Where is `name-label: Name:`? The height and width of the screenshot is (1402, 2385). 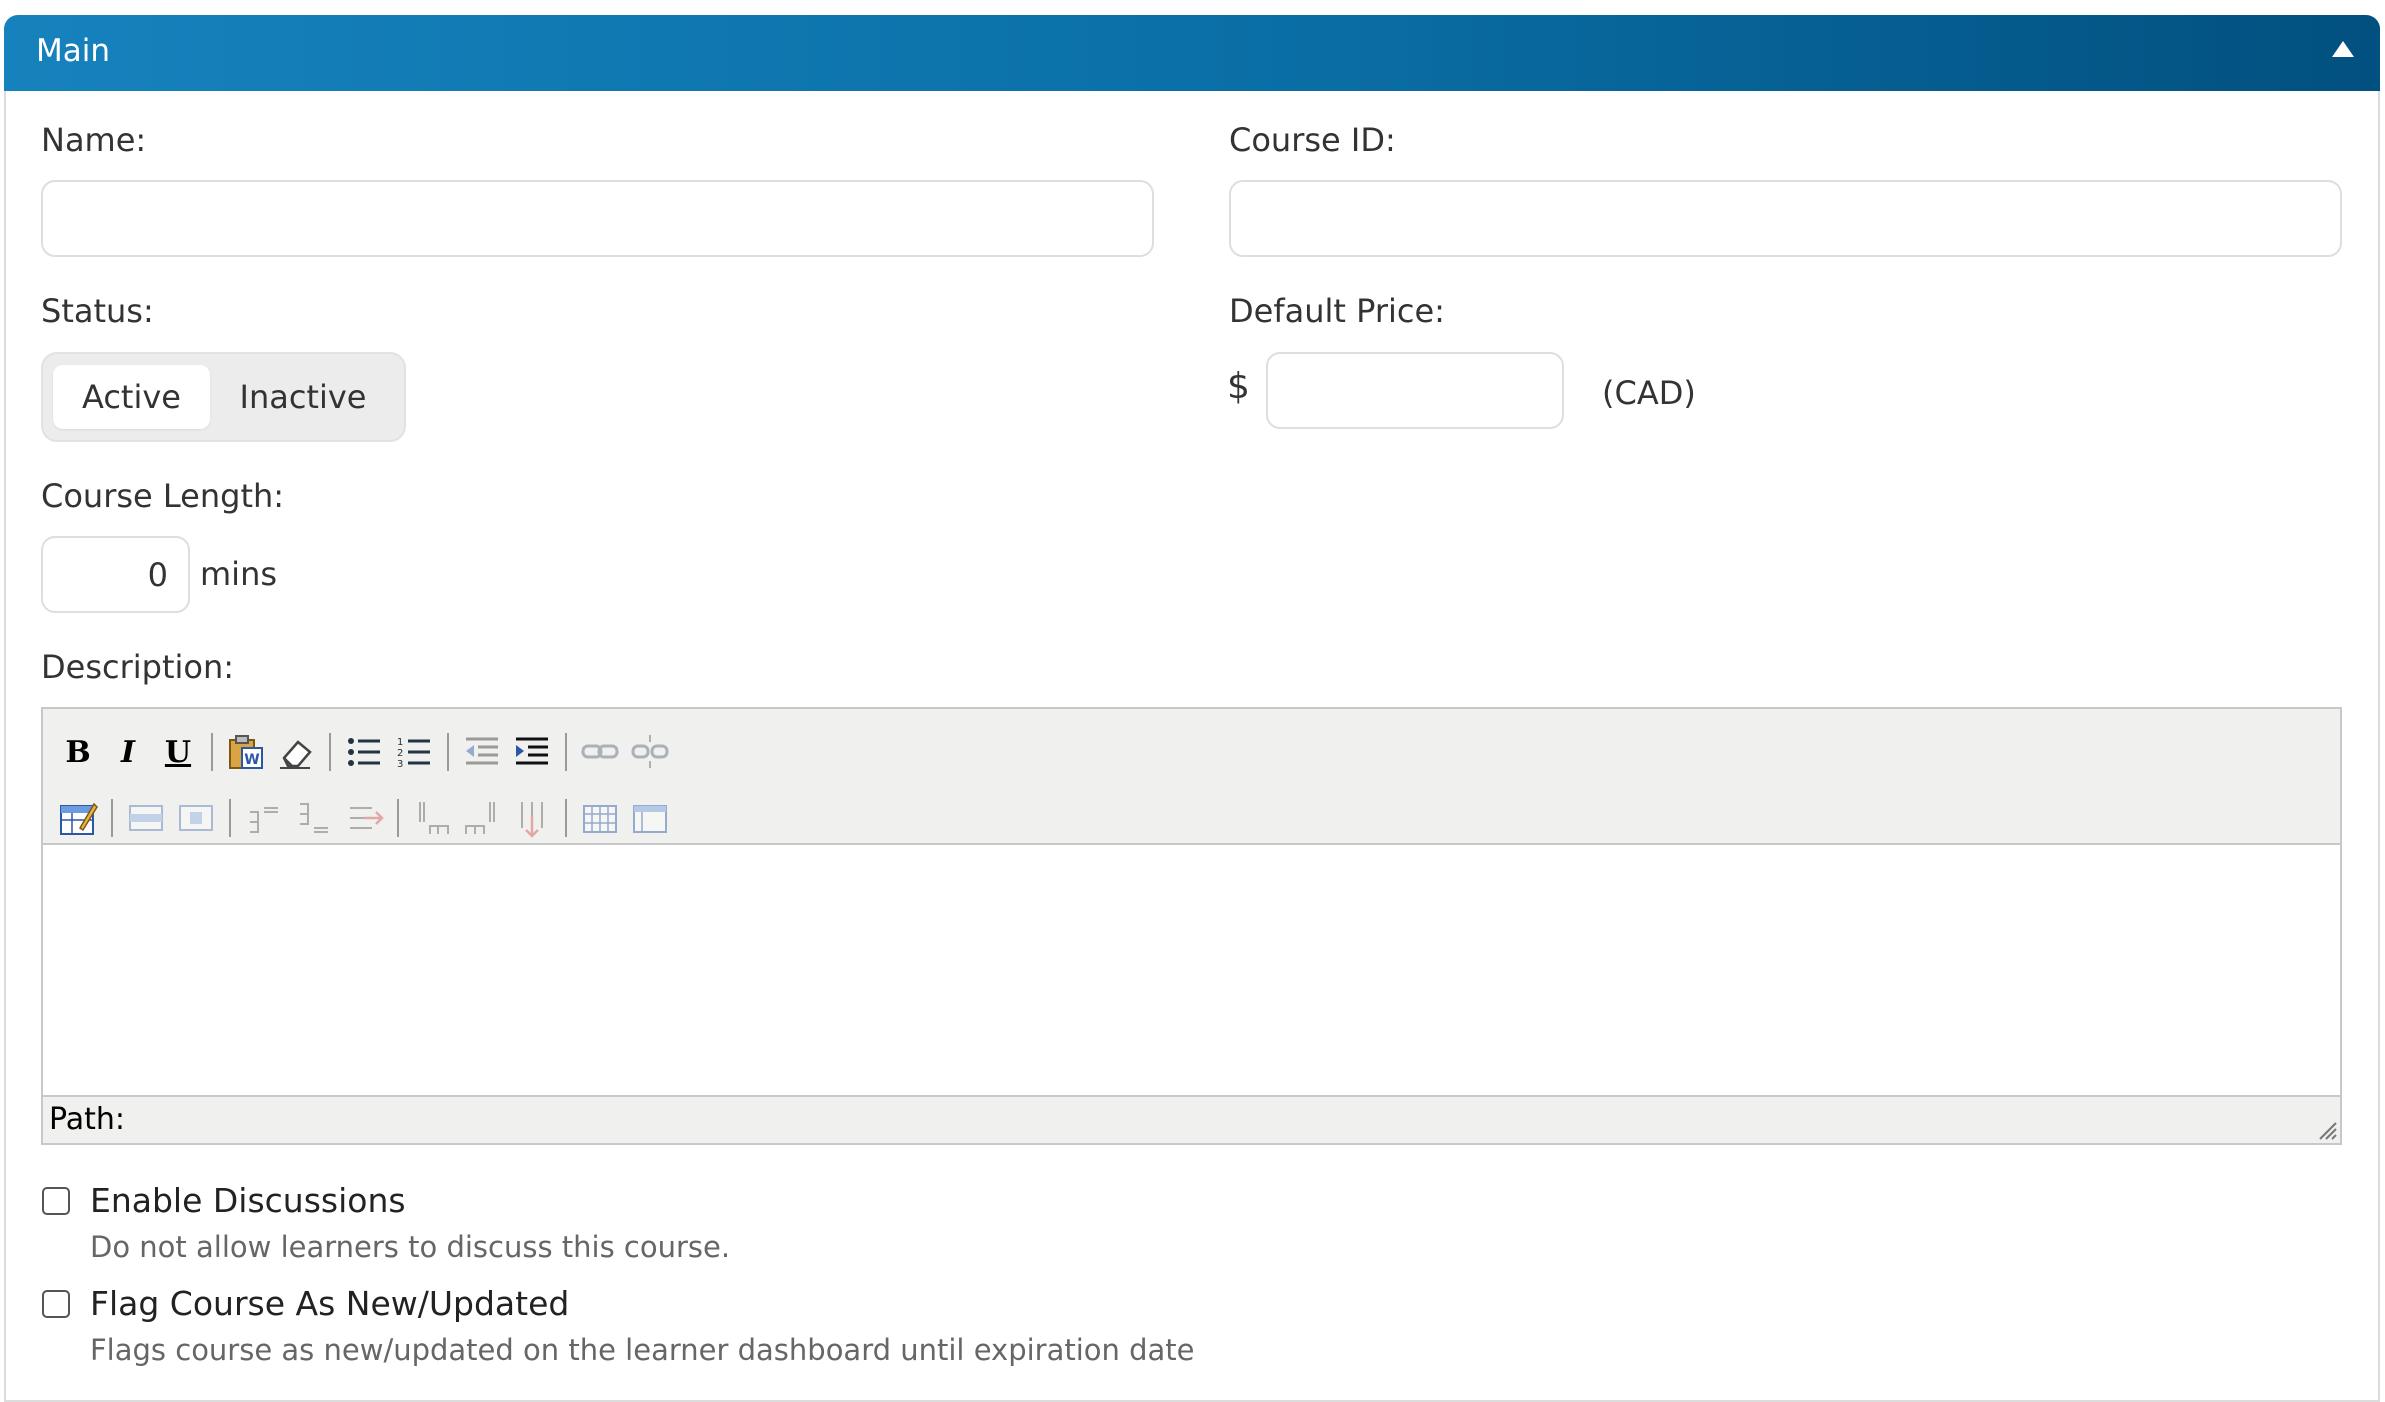
name-label: Name: is located at coordinates (94, 140).